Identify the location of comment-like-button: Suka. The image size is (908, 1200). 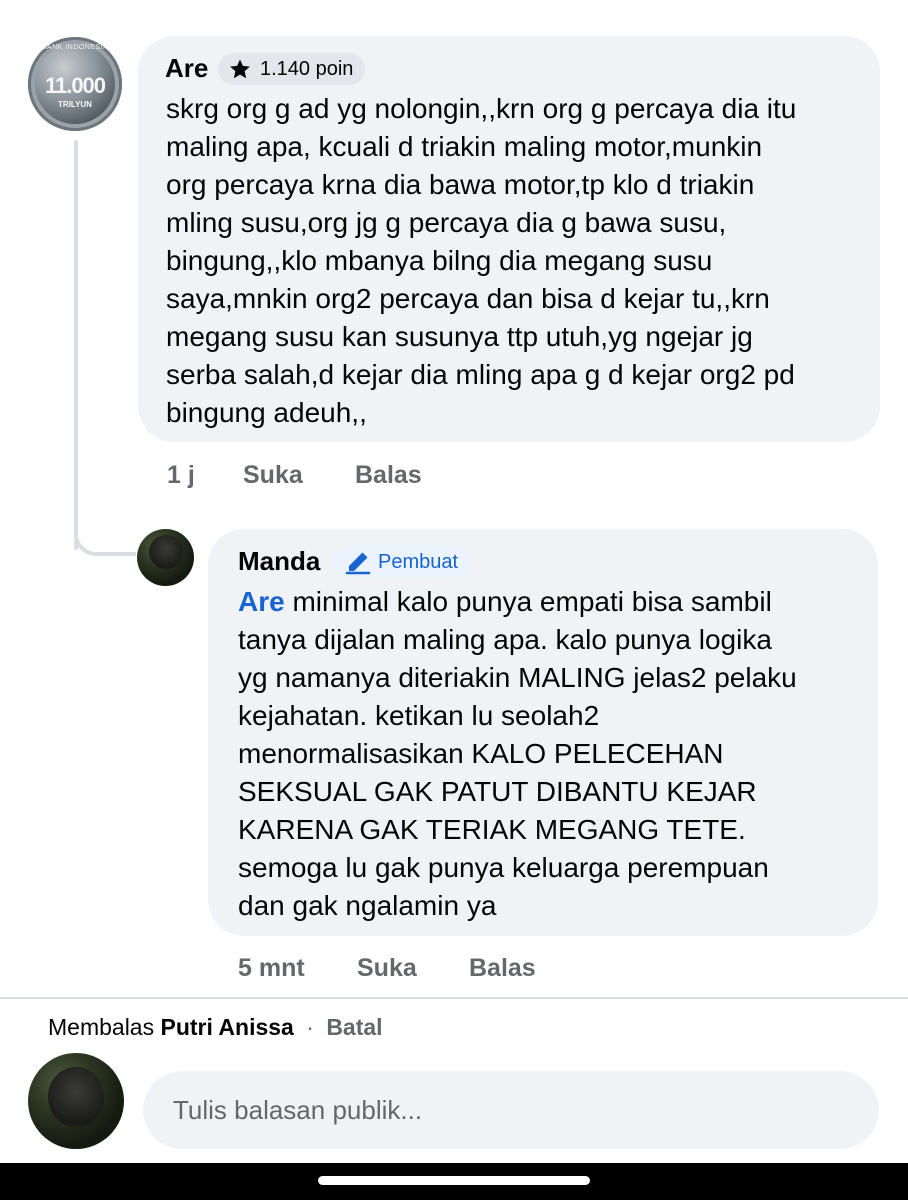
(273, 475).